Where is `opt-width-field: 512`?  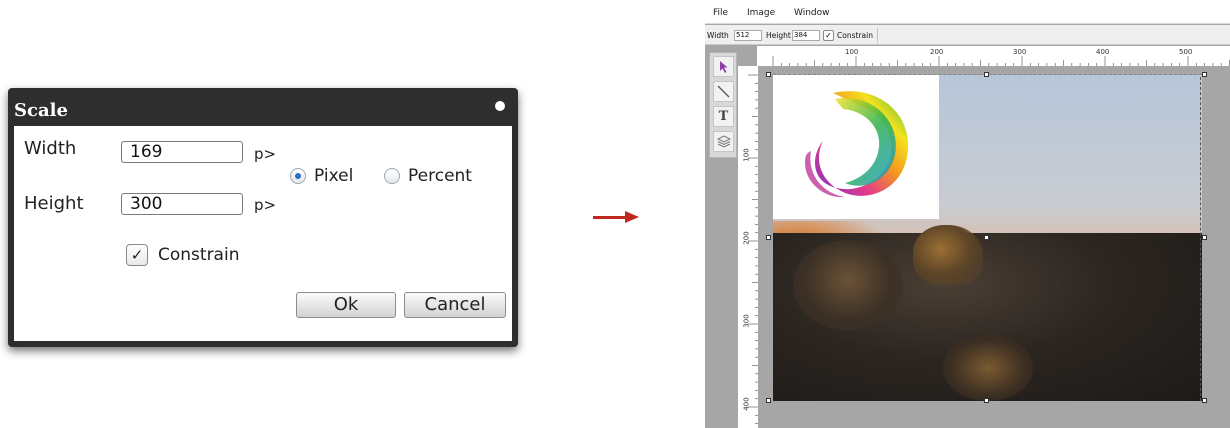
opt-width-field: 512 is located at coordinates (748, 35).